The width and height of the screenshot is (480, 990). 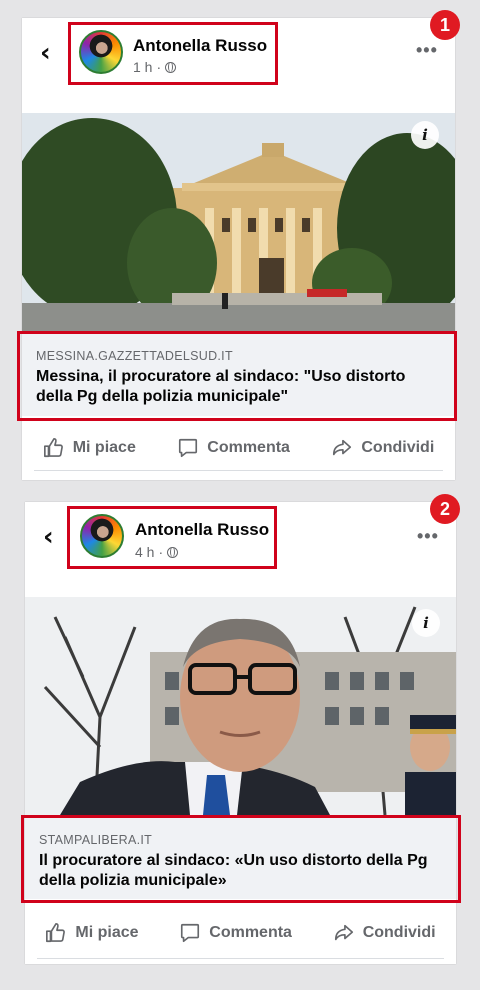 I want to click on annotation-badge: 1, so click(x=445, y=25).